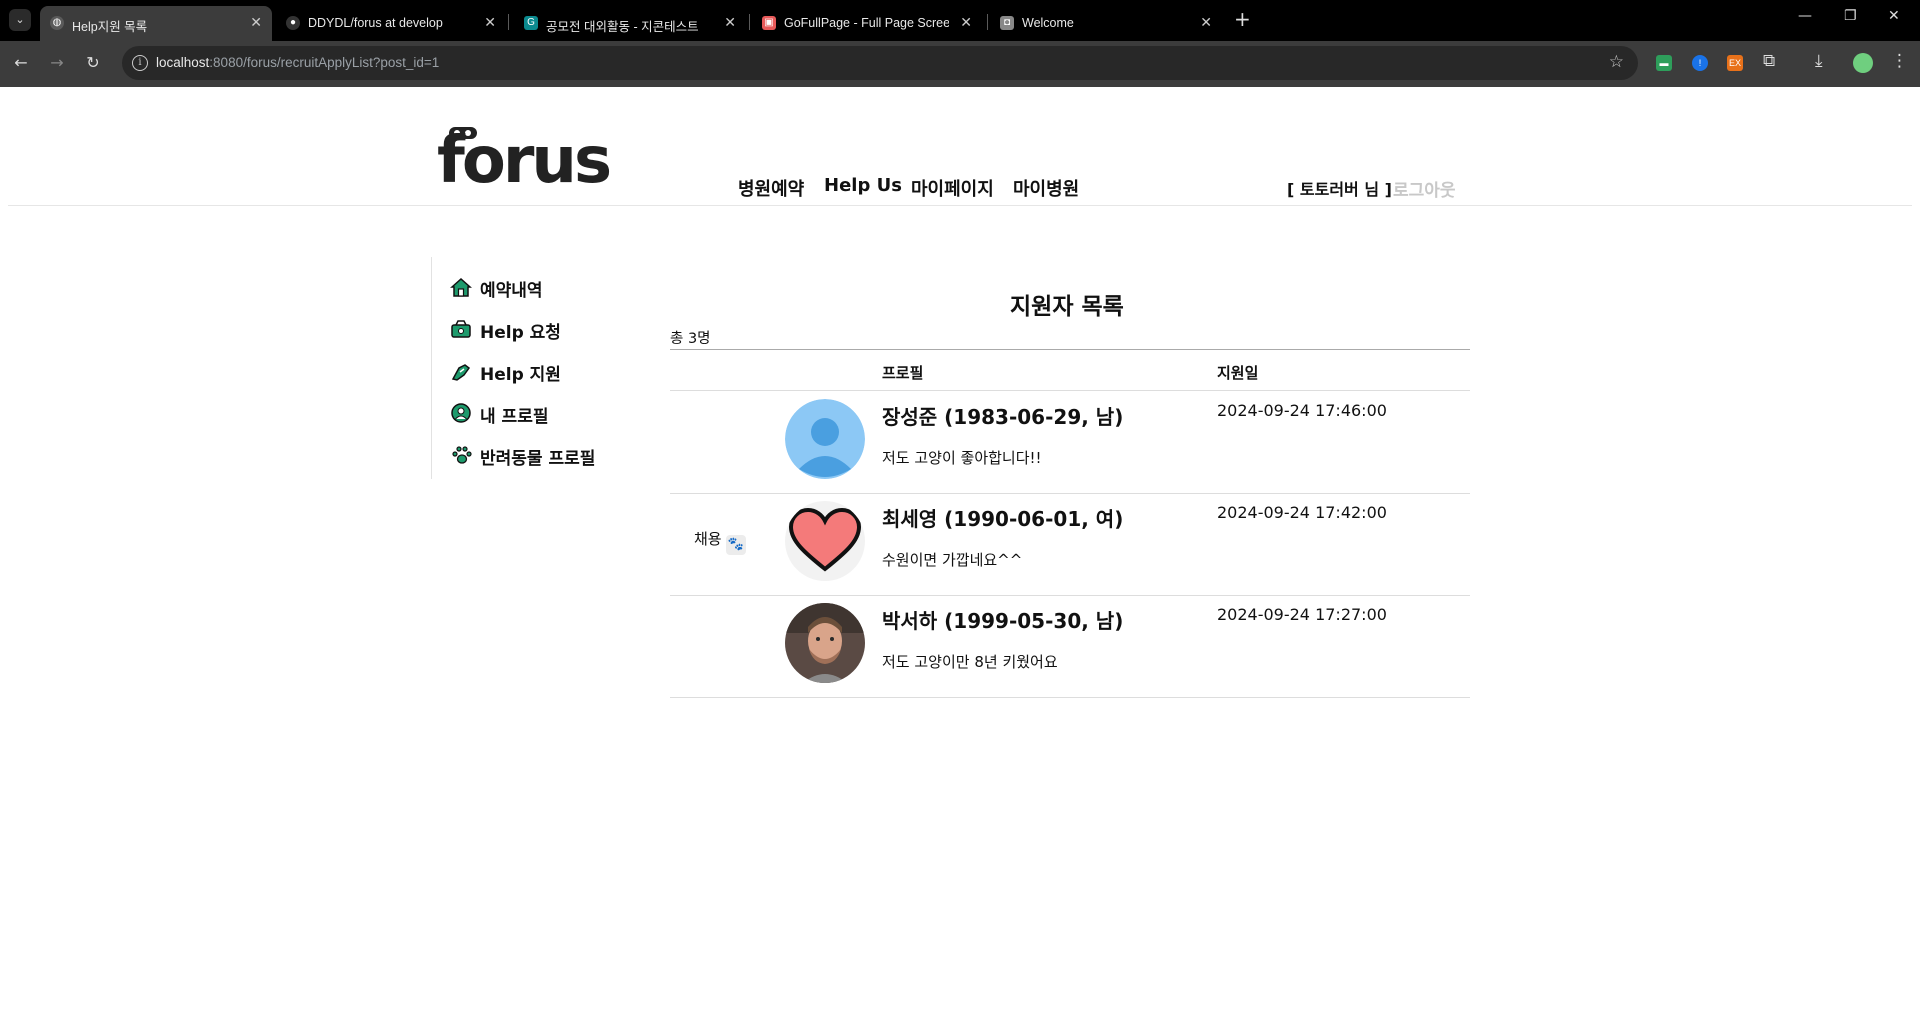 The width and height of the screenshot is (1920, 1035). I want to click on tab-title: DDYDL/forus at develop, so click(375, 23).